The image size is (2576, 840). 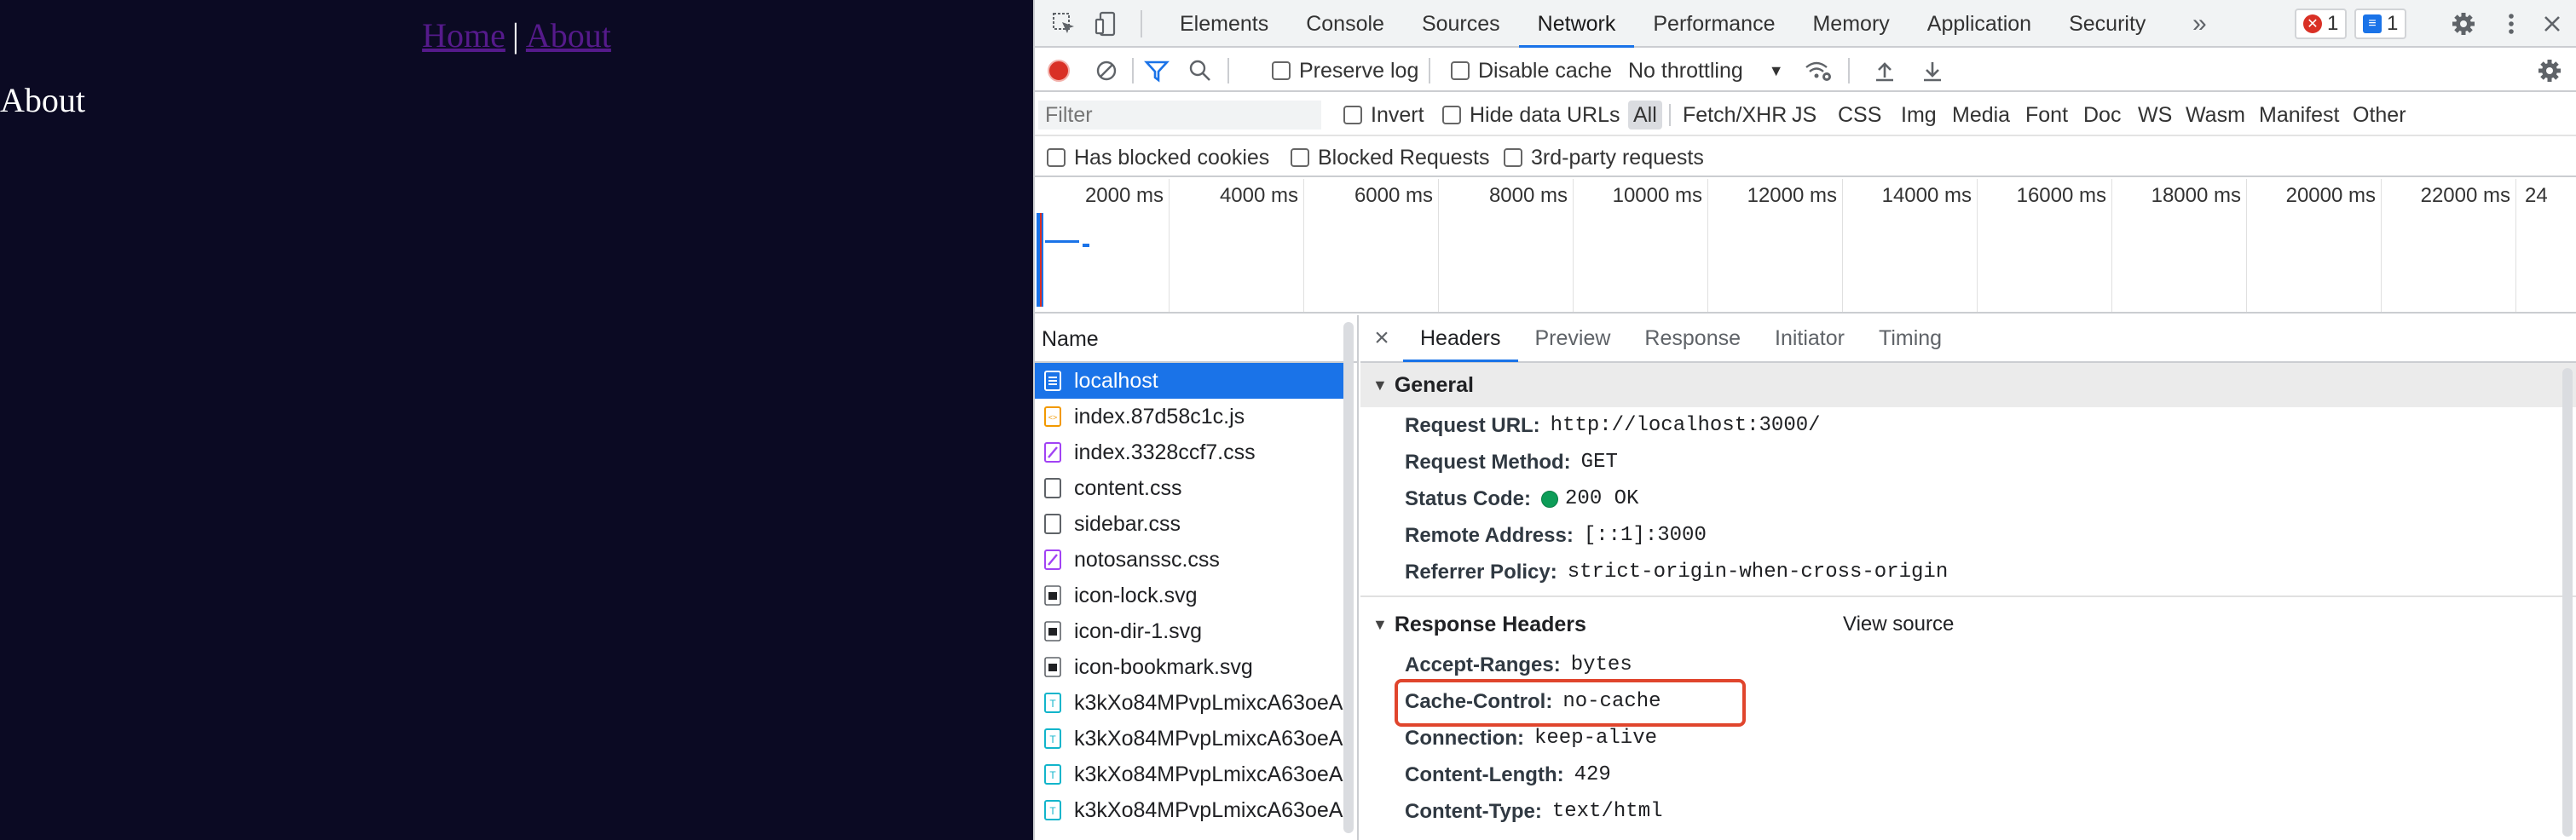 What do you see at coordinates (1981, 115) in the screenshot?
I see `type-filter-media: Media` at bounding box center [1981, 115].